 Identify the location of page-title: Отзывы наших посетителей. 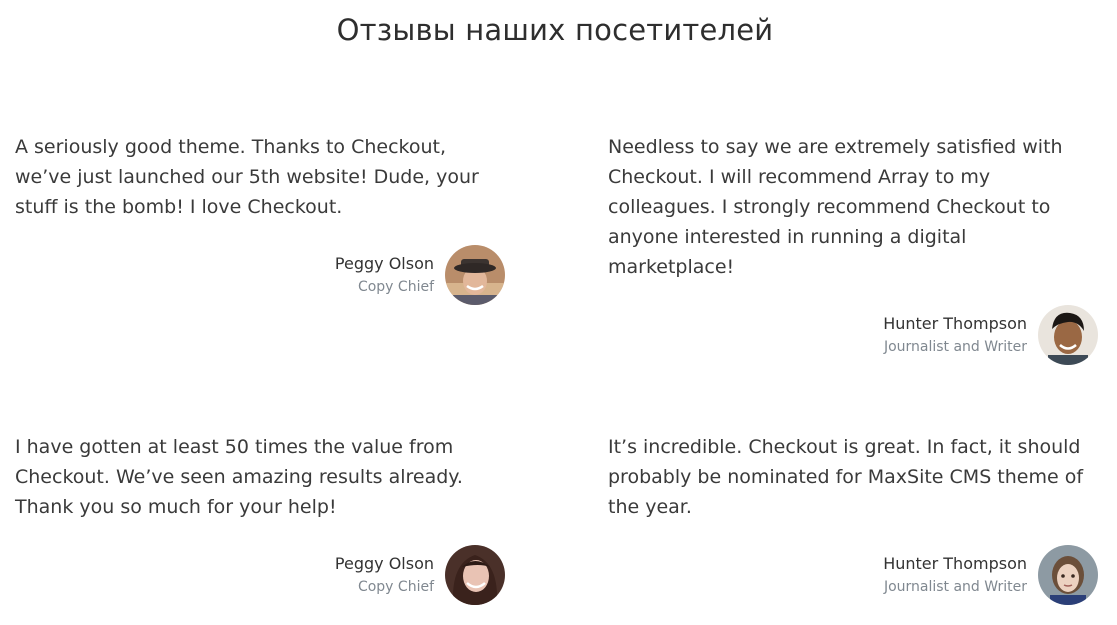
(555, 30).